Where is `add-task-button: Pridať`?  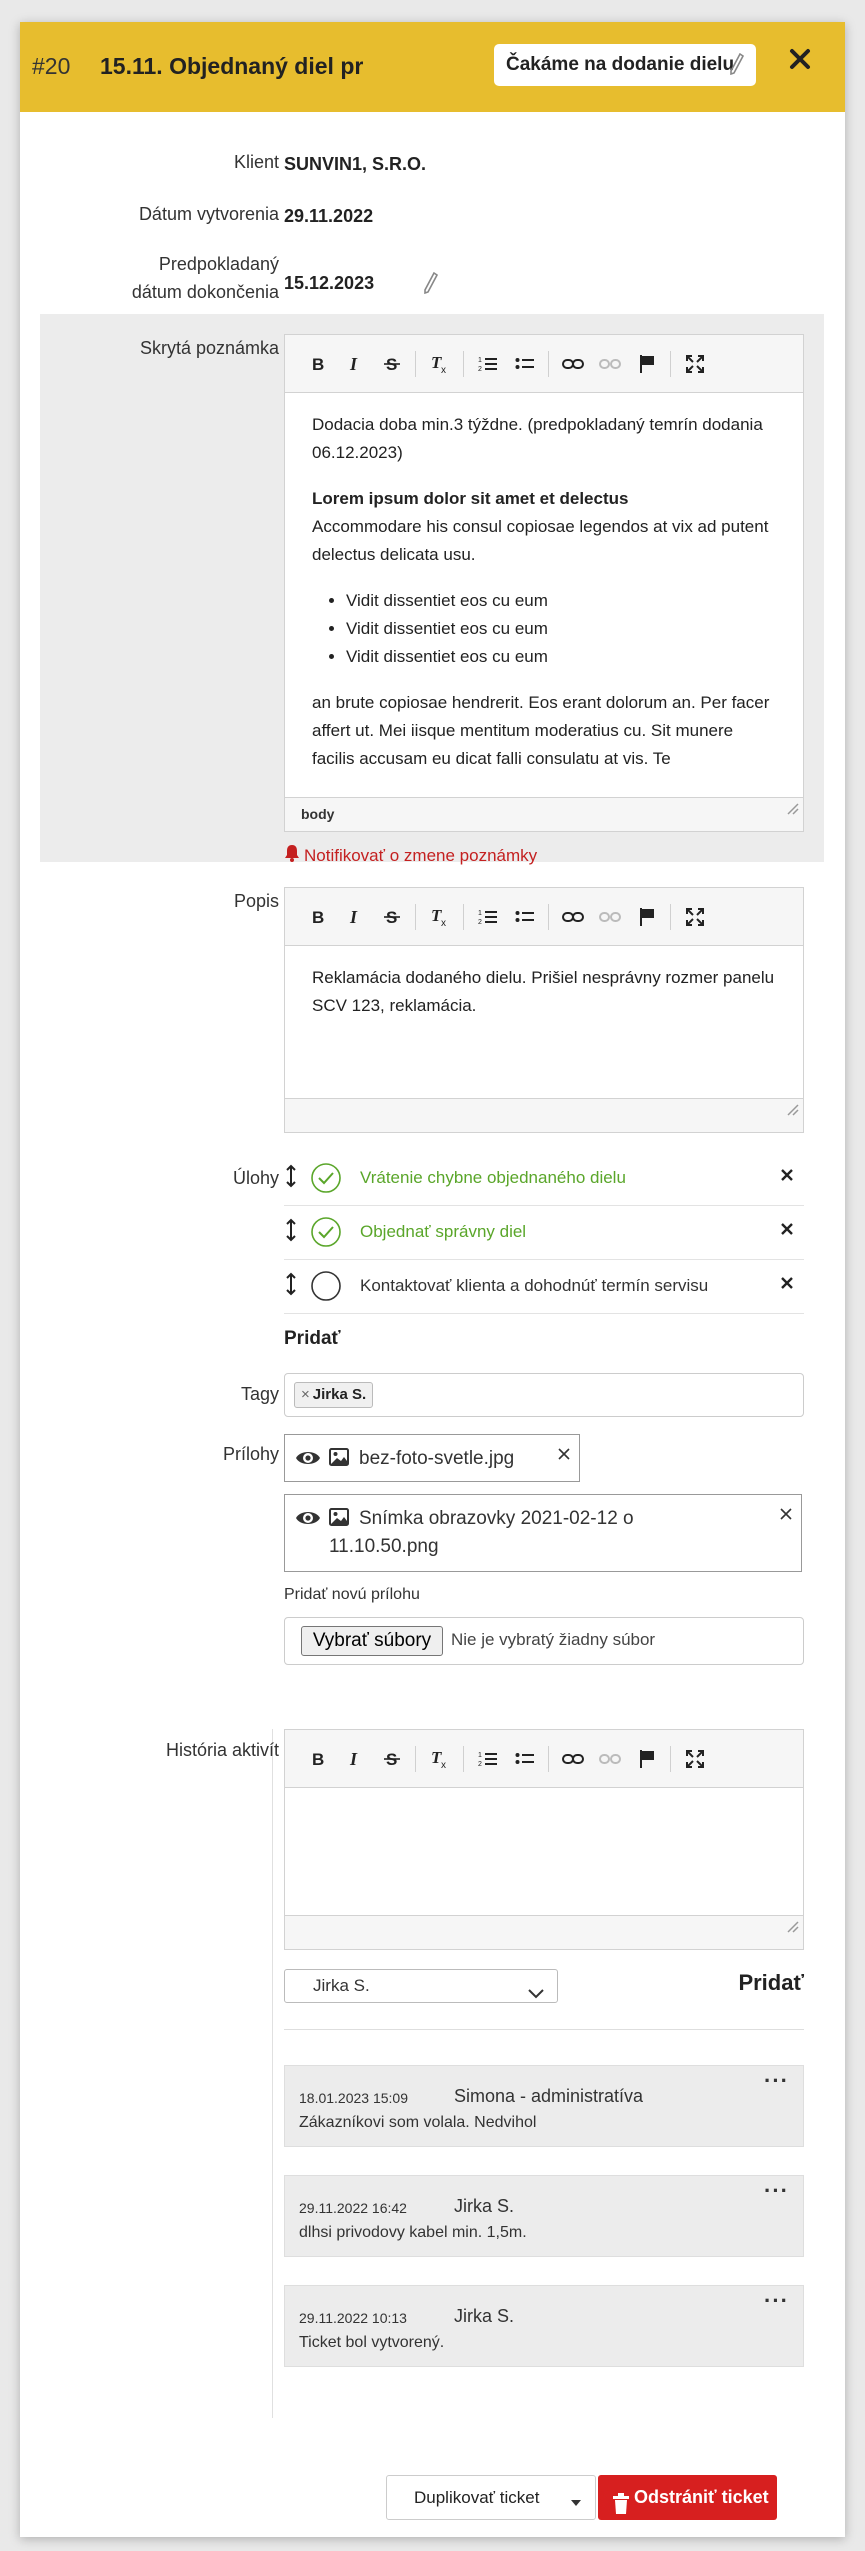 add-task-button: Pridať is located at coordinates (312, 1339).